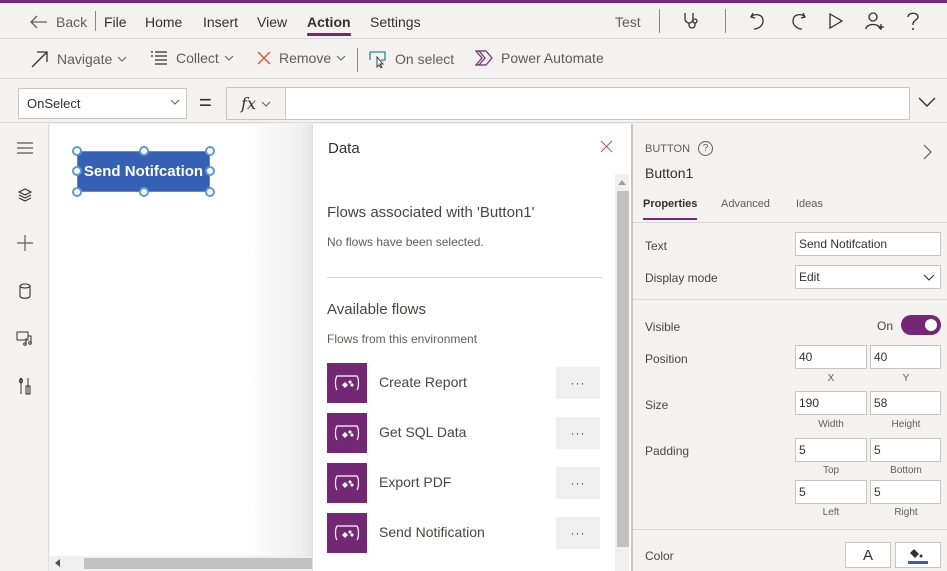 Image resolution: width=947 pixels, height=571 pixels. I want to click on padding-right-input: 5, so click(905, 492).